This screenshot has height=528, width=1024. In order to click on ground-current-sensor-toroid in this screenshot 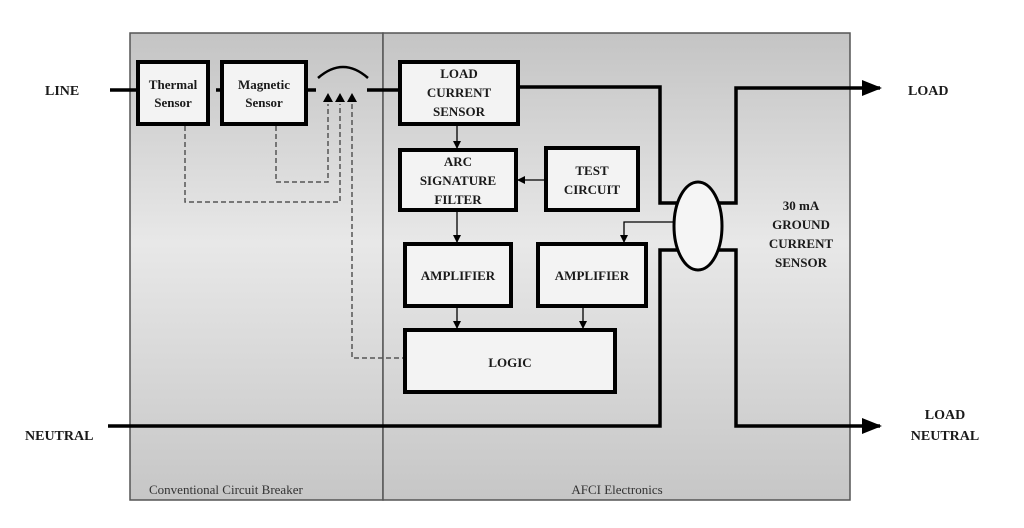, I will do `click(698, 226)`.